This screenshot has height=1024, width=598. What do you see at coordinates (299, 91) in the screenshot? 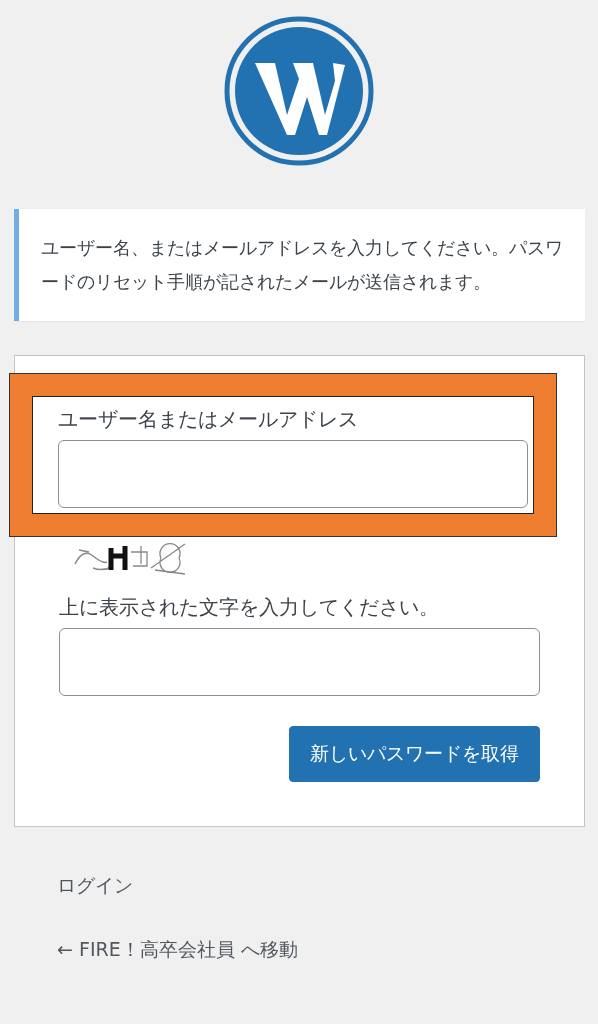
I see `wordpress-logo` at bounding box center [299, 91].